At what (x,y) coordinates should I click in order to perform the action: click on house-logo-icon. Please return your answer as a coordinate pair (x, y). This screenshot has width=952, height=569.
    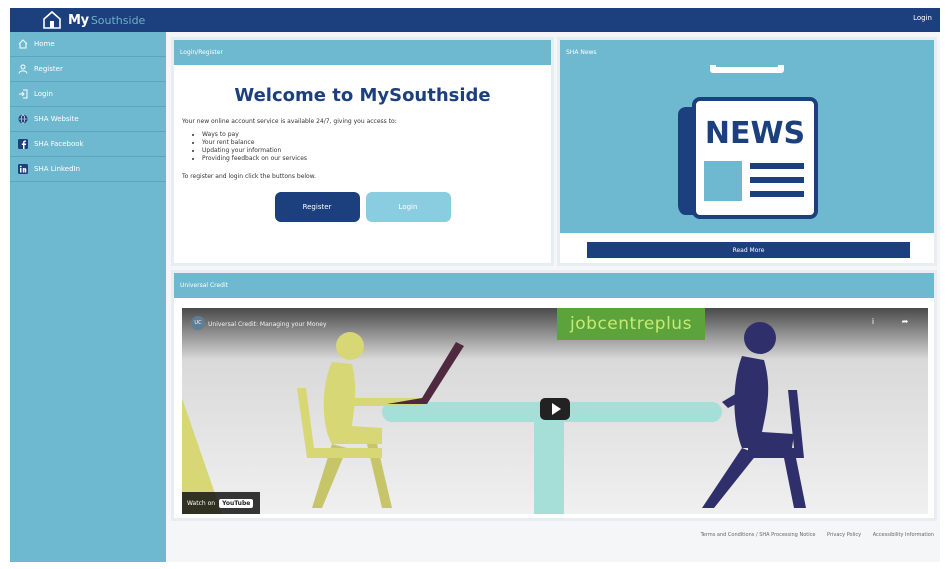
    Looking at the image, I should click on (52, 19).